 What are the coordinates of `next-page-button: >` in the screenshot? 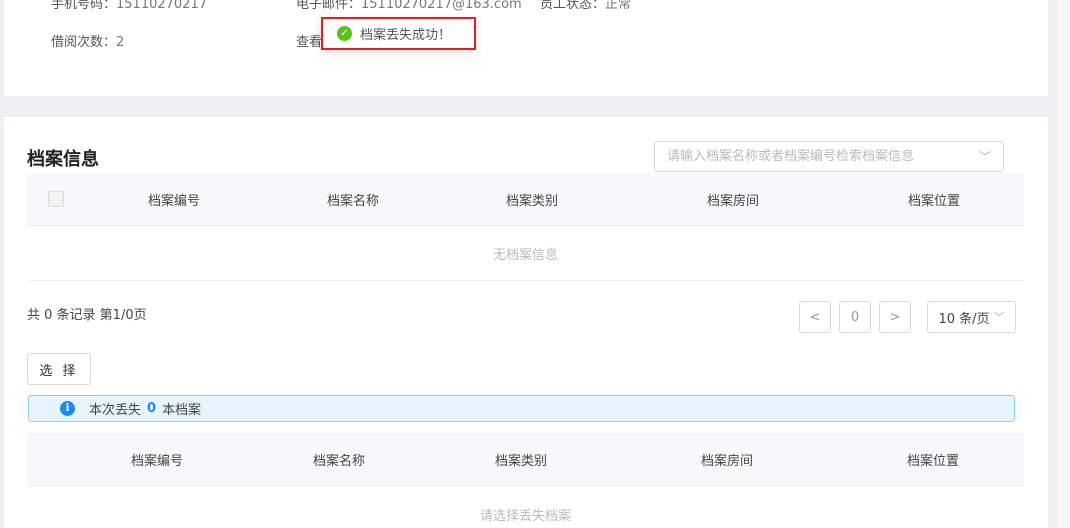 It's located at (895, 317).